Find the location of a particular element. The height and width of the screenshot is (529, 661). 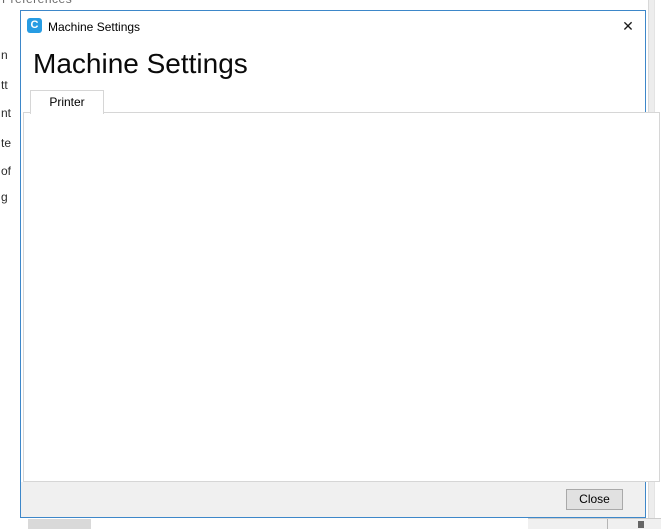

page-title: Machine Settings is located at coordinates (140, 63).